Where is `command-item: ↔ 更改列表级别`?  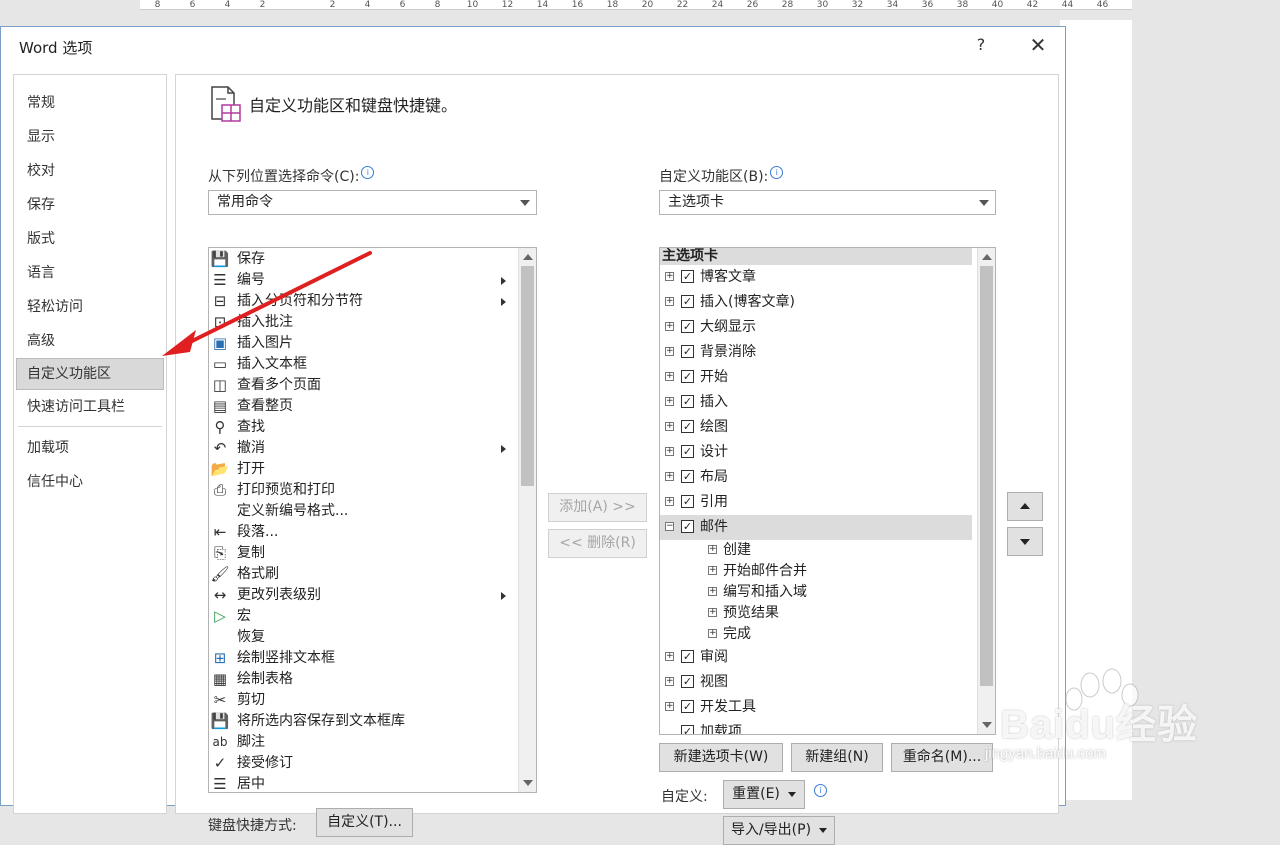
command-item: ↔ 更改列表级别 is located at coordinates (359, 595).